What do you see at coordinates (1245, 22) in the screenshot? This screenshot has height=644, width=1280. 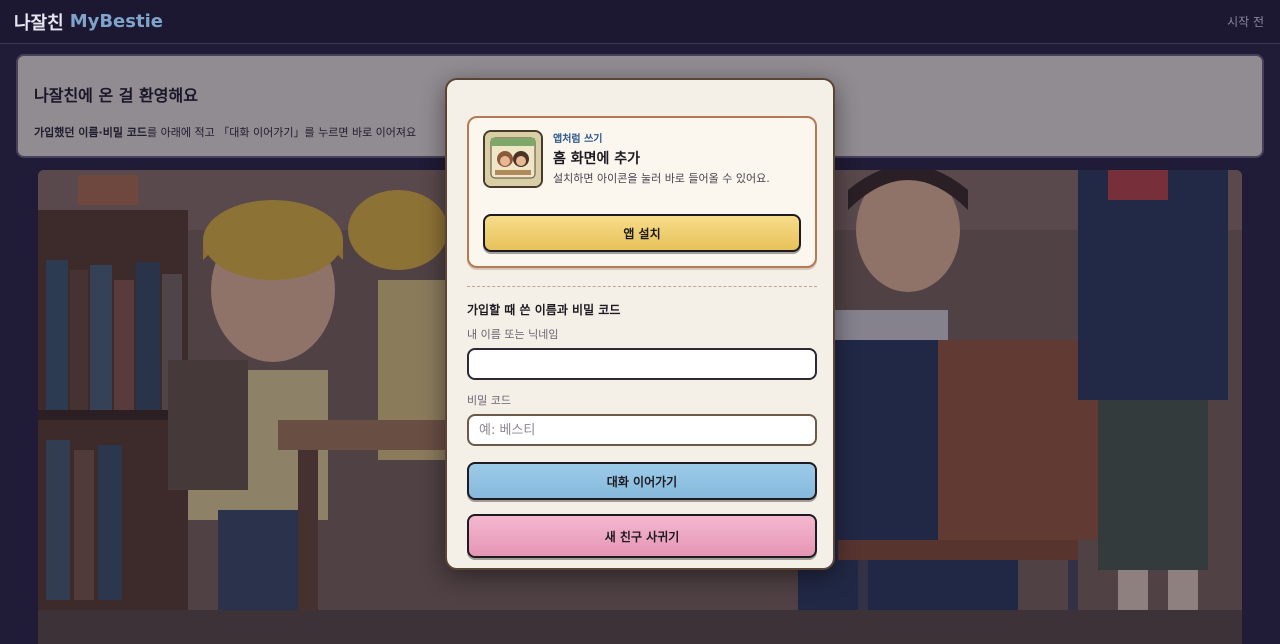 I see `status-text: 시작 전` at bounding box center [1245, 22].